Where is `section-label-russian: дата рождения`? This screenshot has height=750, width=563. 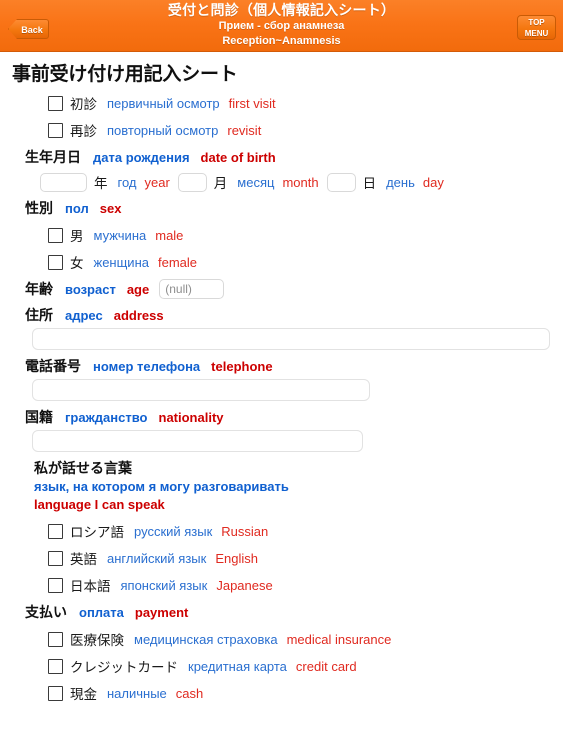 section-label-russian: дата рождения is located at coordinates (141, 157).